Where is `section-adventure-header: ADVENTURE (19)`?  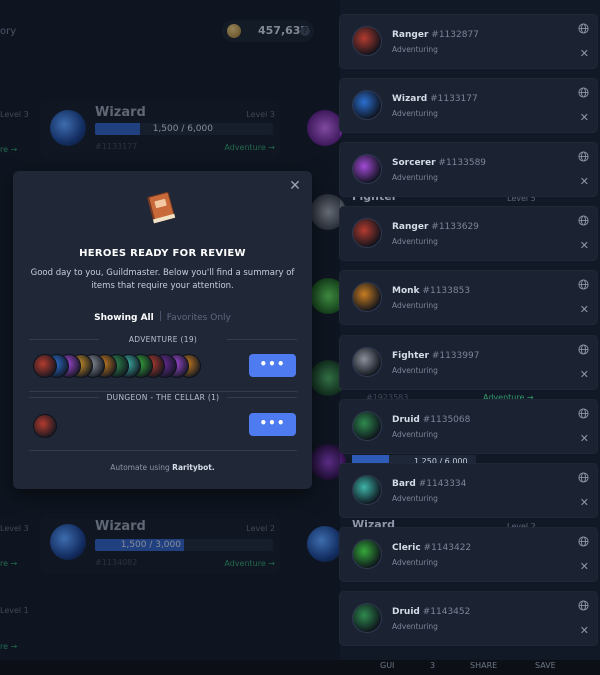
section-adventure-header: ADVENTURE (19) is located at coordinates (163, 339).